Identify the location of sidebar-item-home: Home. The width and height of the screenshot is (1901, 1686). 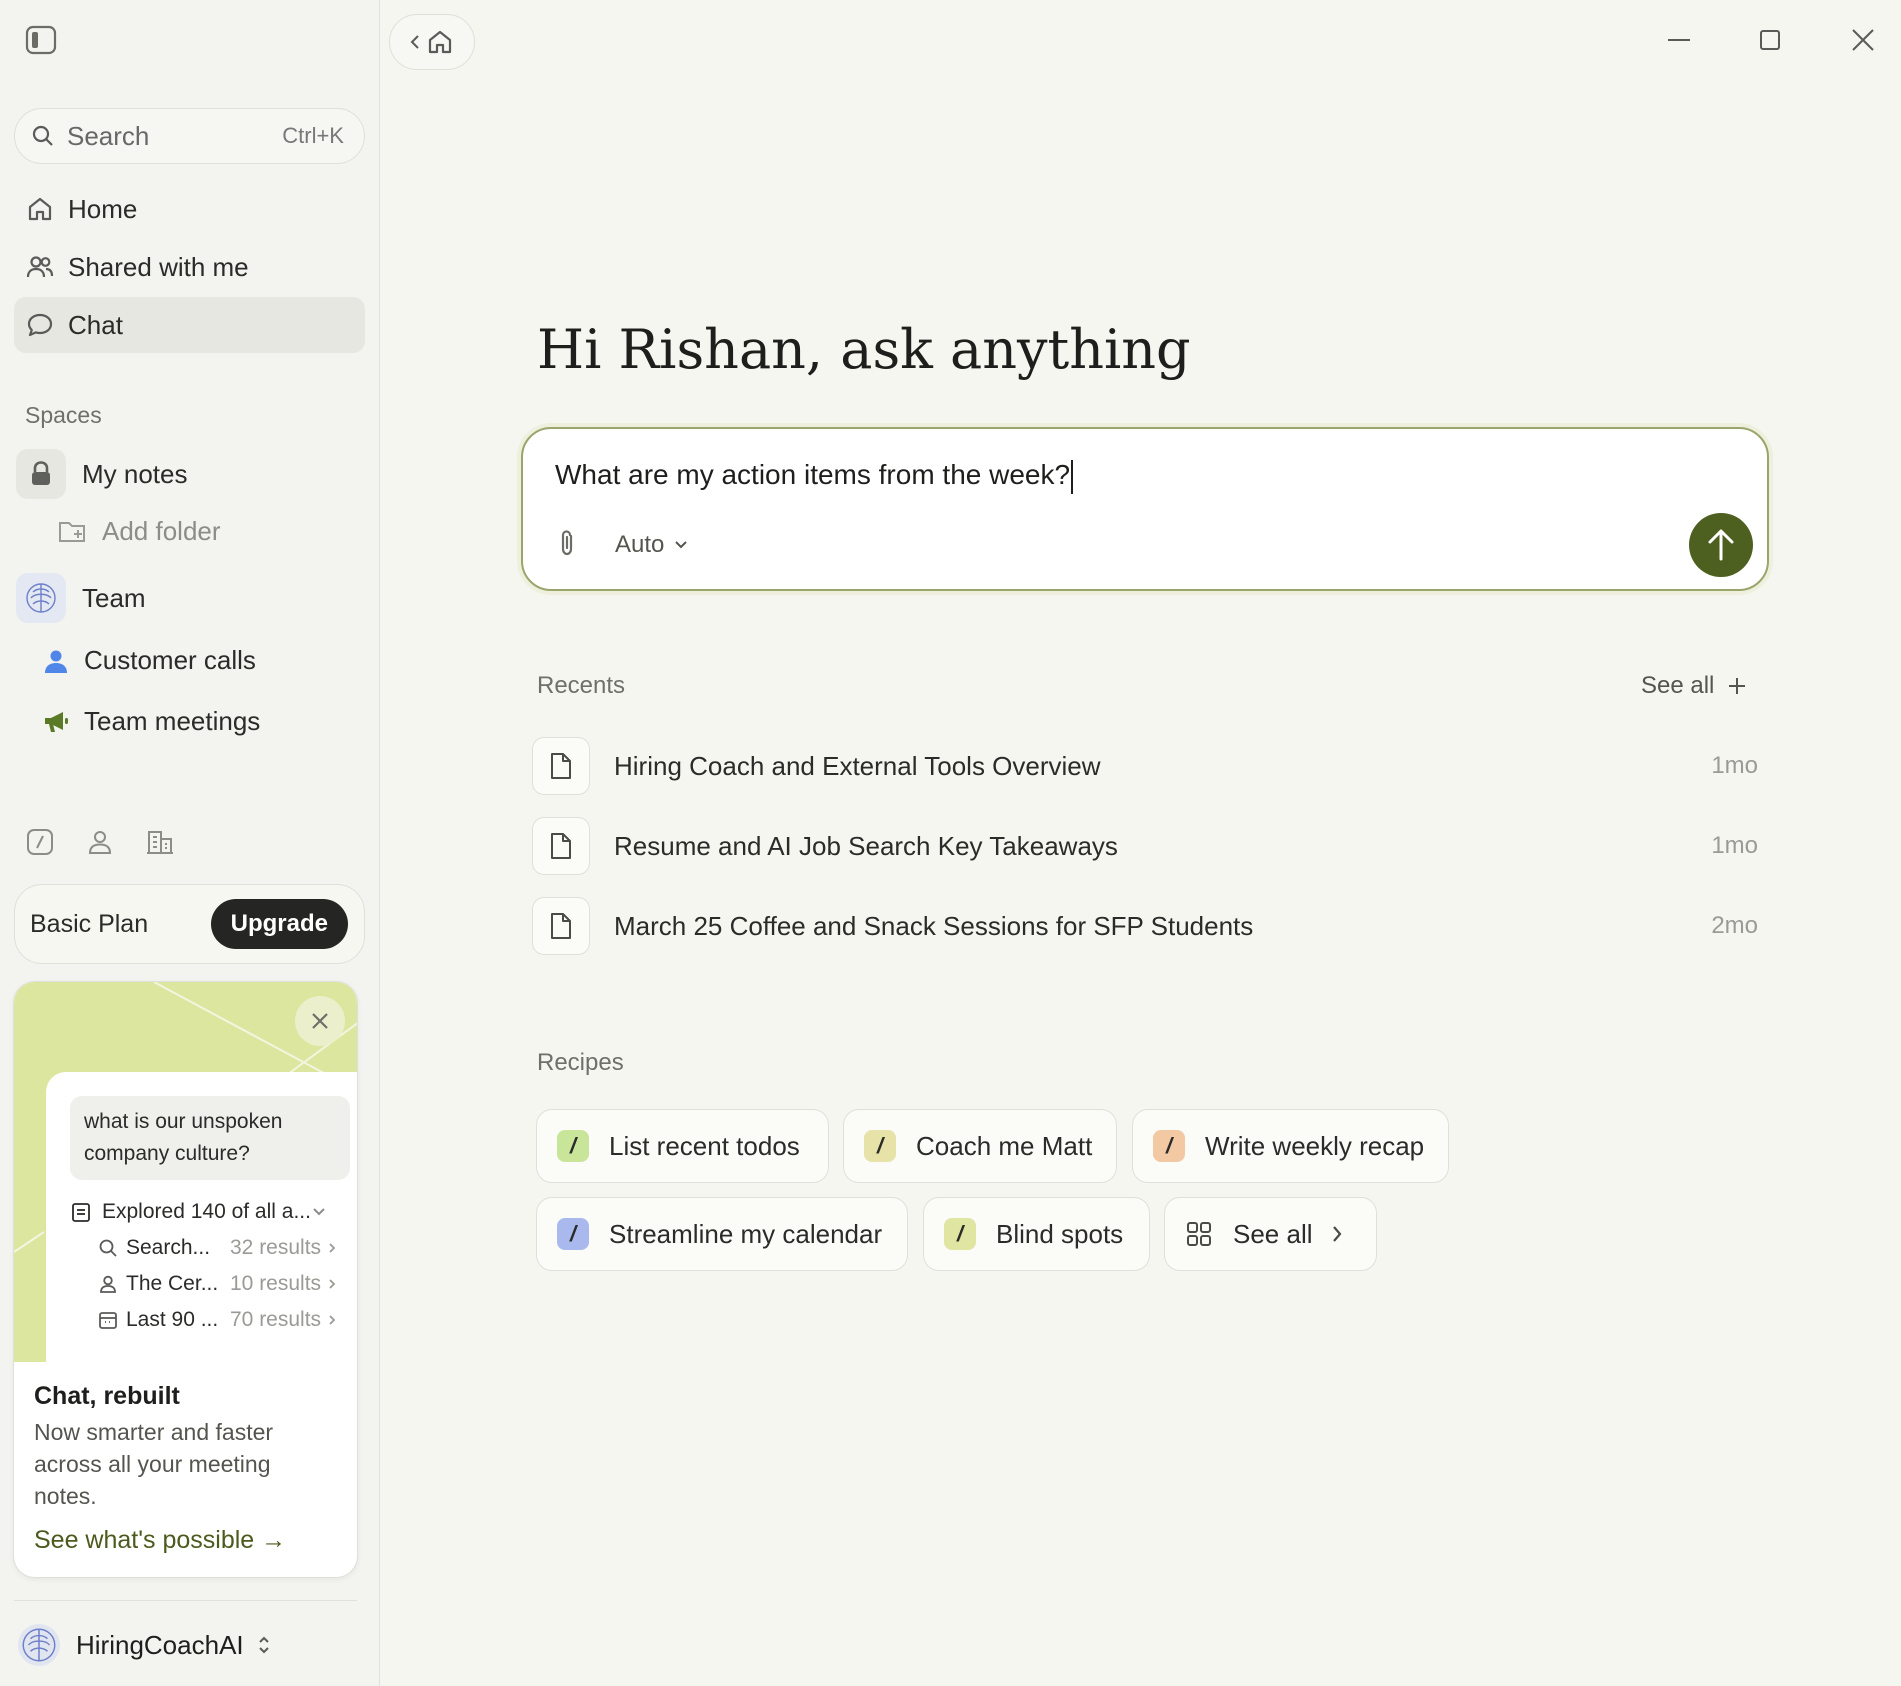
(189, 209).